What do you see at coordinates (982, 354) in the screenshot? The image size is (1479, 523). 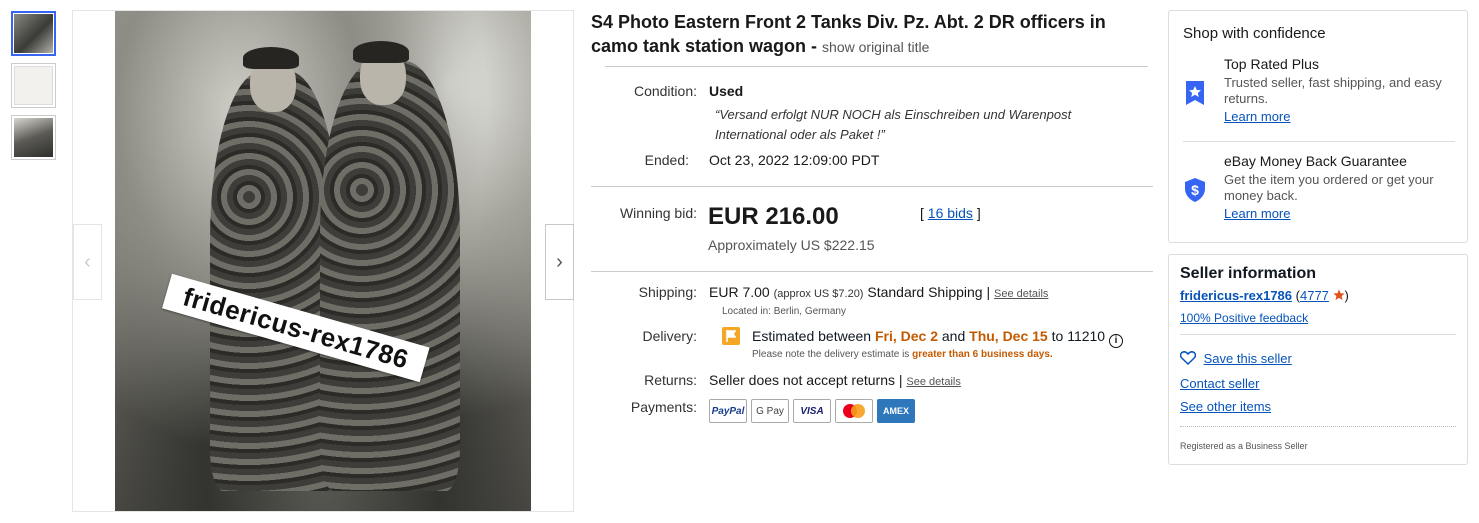 I see `delivery-note-emphasis: greater than 6 business days.` at bounding box center [982, 354].